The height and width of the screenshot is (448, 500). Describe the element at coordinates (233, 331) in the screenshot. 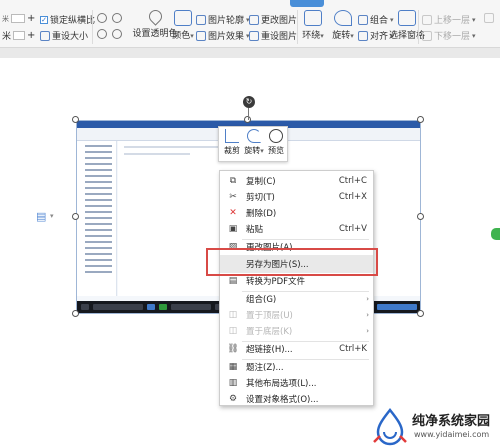

I see `send-to-back-icon: ◫` at that location.